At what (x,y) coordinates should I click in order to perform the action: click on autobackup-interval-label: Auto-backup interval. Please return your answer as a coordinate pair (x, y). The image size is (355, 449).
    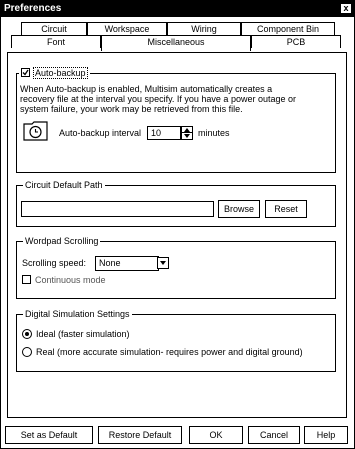
    Looking at the image, I should click on (100, 133).